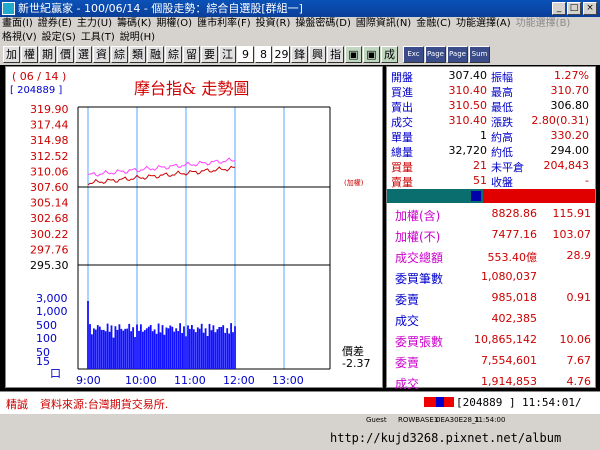 The image size is (600, 450). What do you see at coordinates (419, 342) in the screenshot?
I see `index-label-6: 委買張數` at bounding box center [419, 342].